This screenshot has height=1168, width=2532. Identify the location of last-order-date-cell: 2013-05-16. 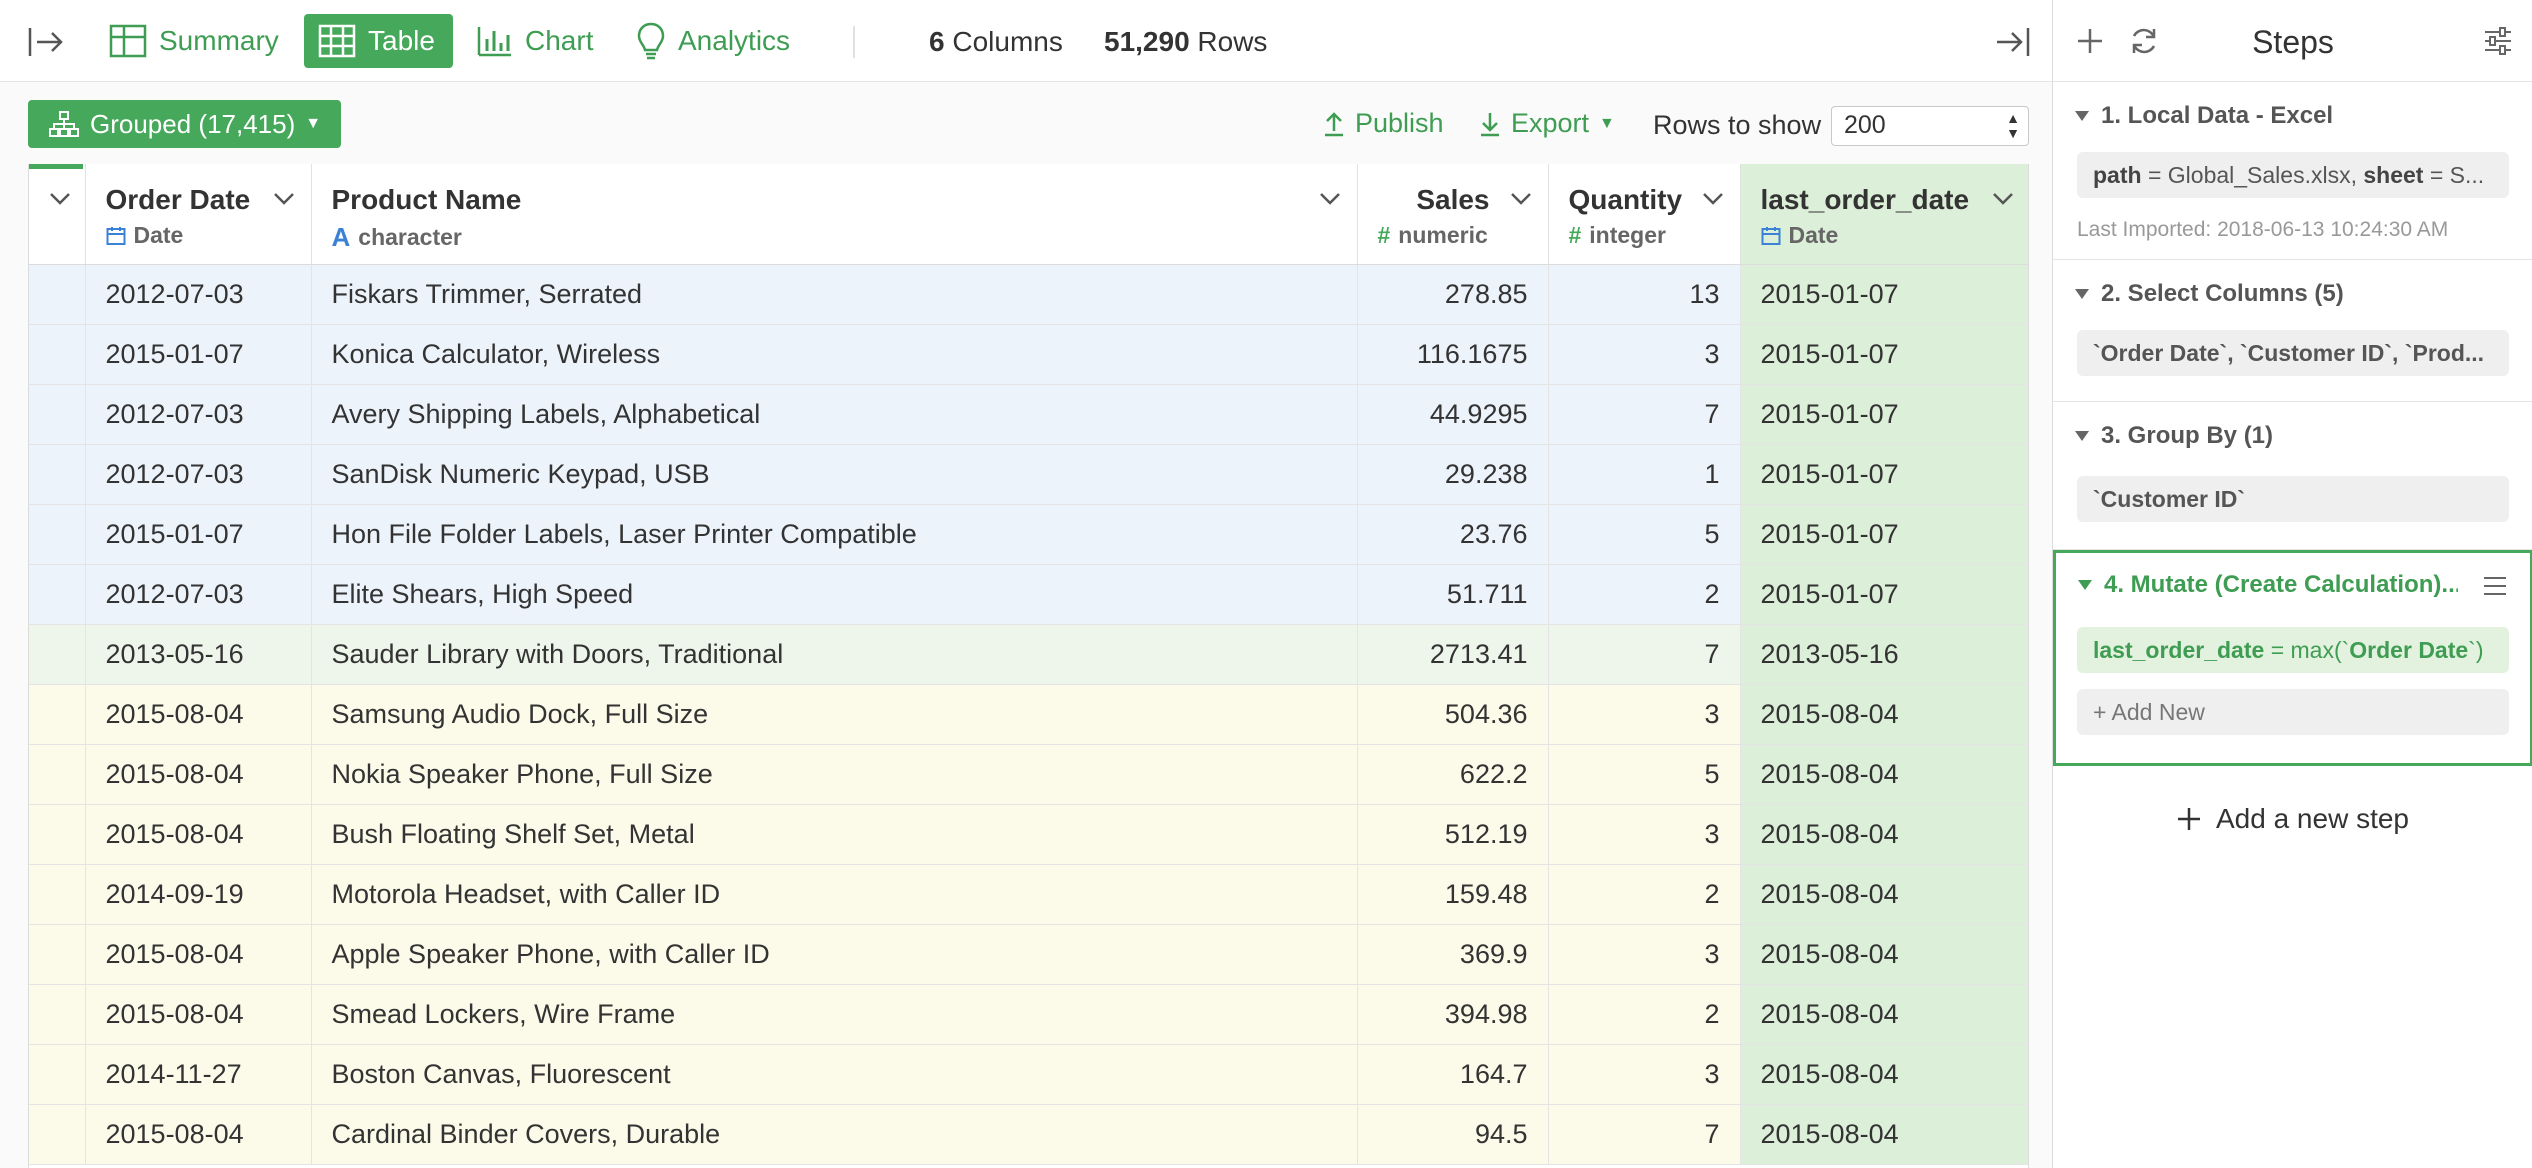
(1884, 654).